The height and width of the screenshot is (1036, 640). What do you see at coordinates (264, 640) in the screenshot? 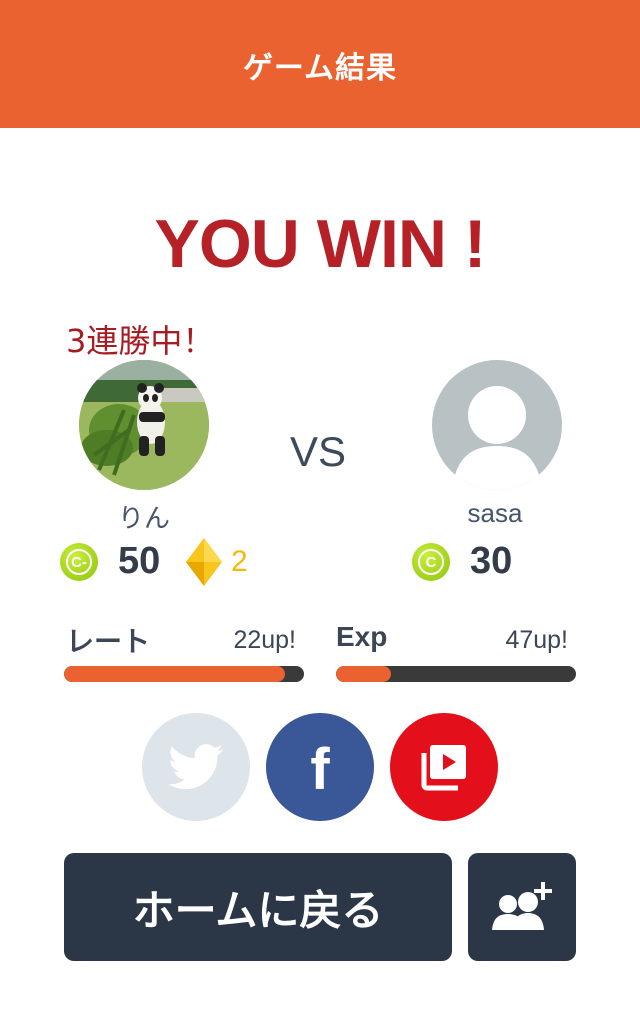
I see `rate-up-text: 22up!` at bounding box center [264, 640].